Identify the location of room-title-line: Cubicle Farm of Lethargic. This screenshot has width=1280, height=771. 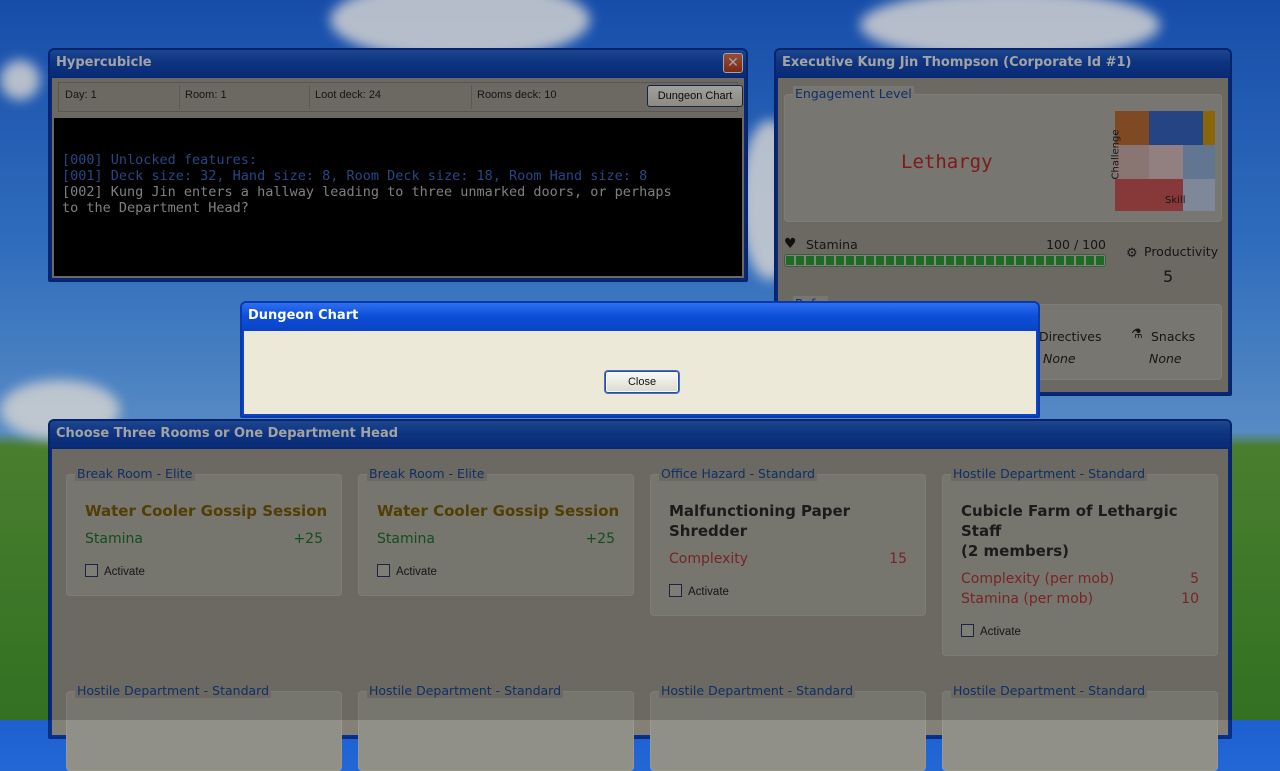
(1069, 511).